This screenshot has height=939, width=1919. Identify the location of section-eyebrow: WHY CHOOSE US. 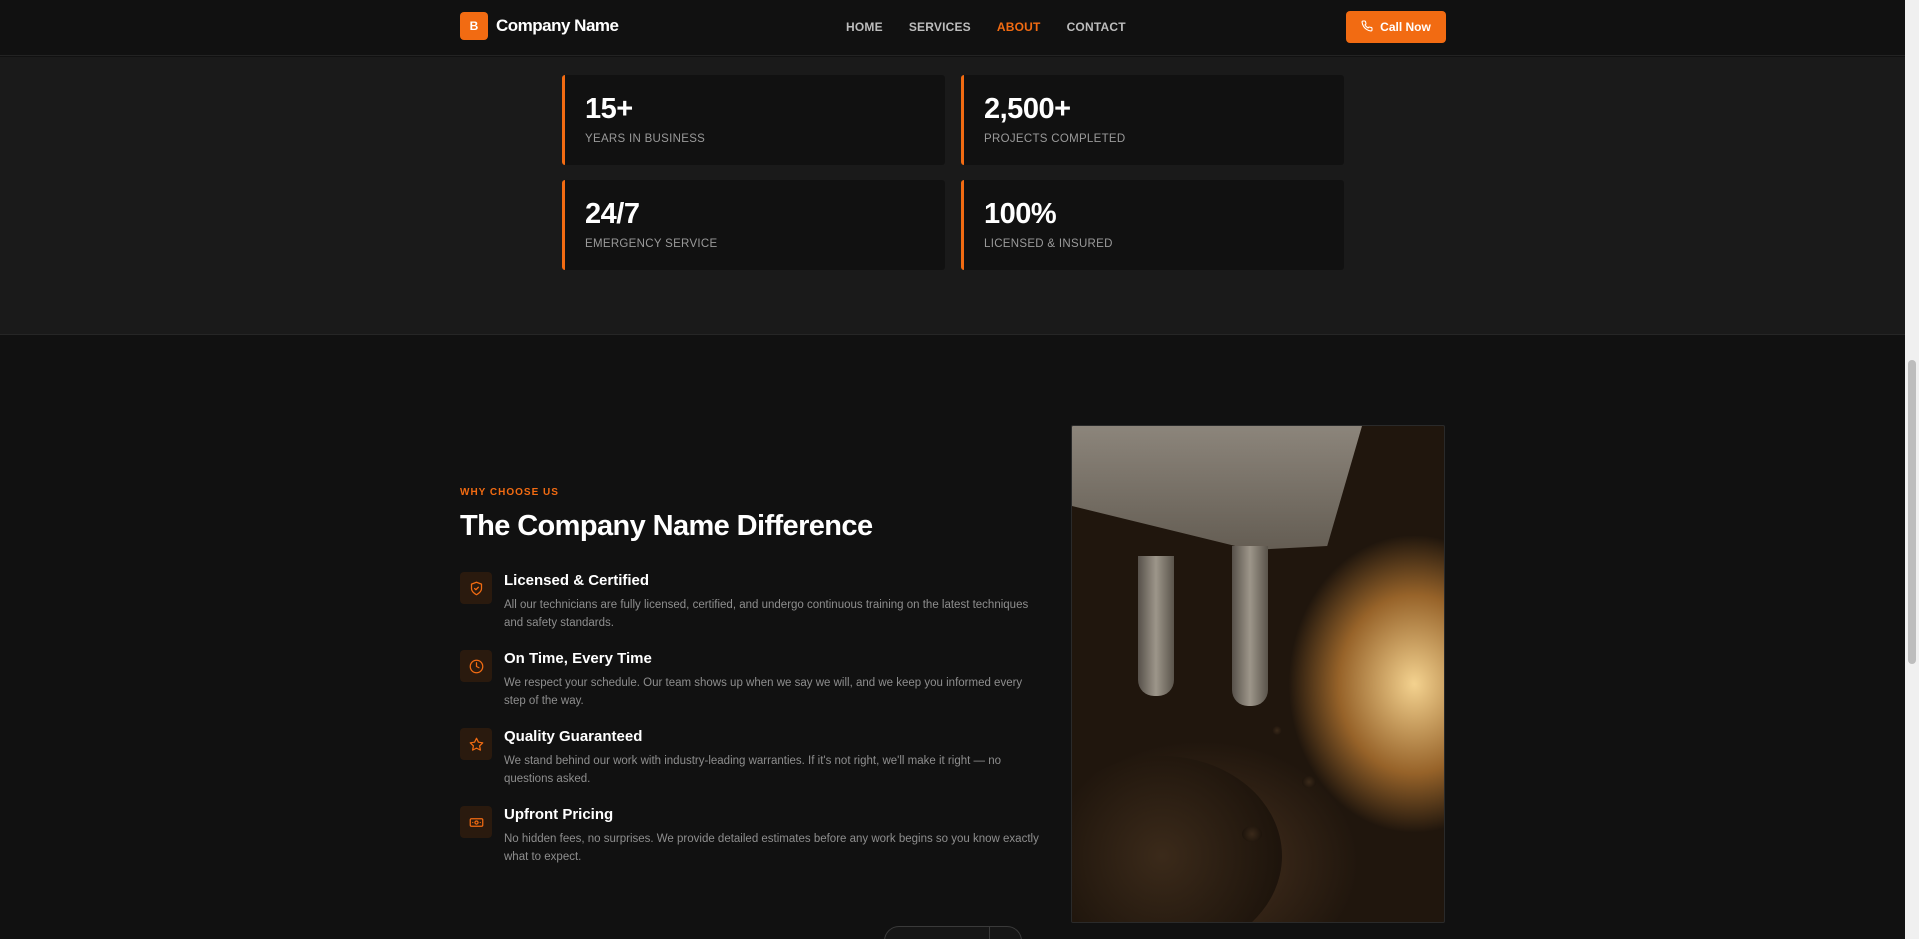
(509, 492).